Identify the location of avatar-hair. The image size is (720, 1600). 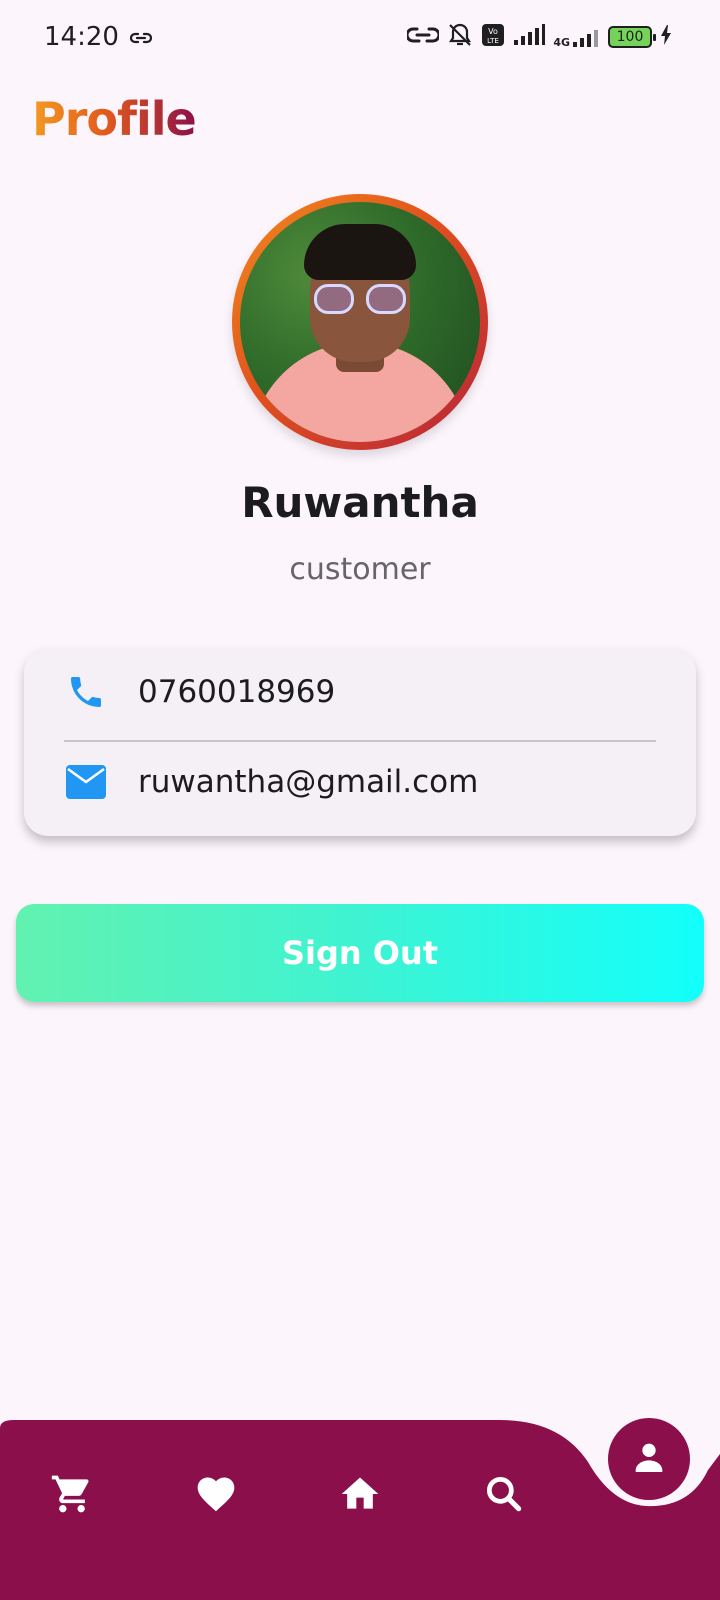
(360, 252).